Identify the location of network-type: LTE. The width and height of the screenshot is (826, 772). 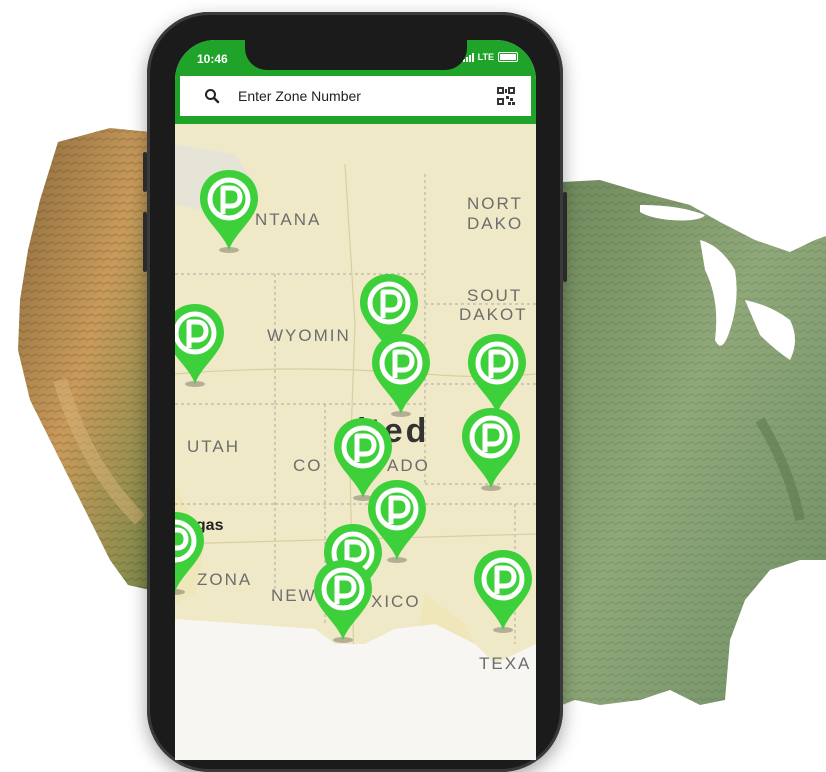
(485, 57).